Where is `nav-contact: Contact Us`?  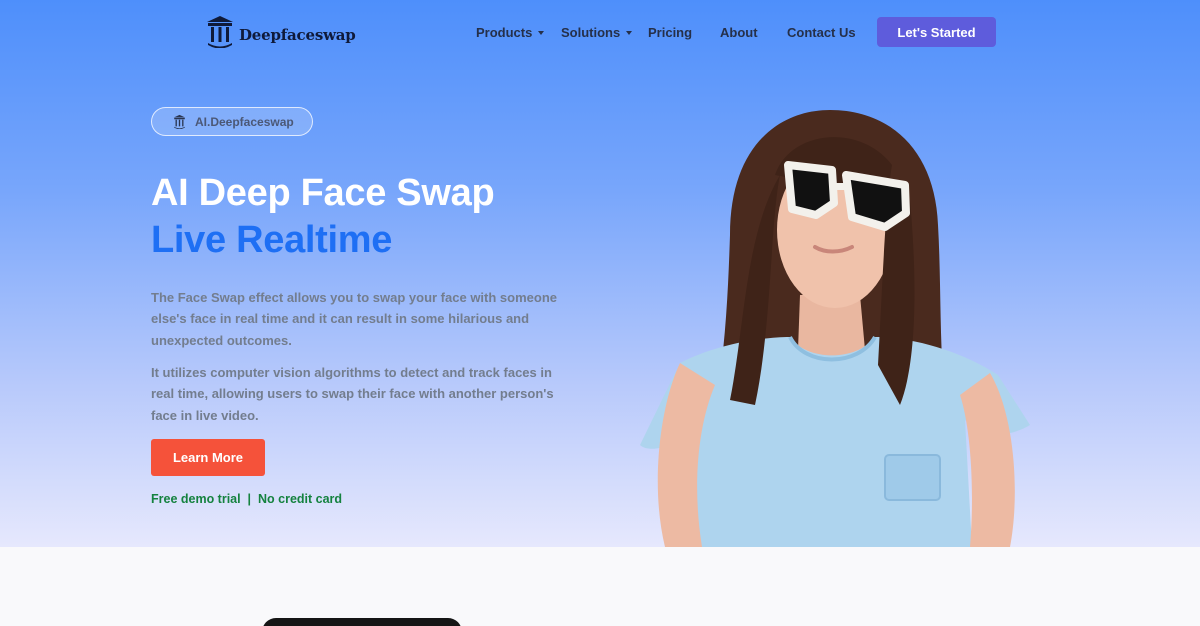
nav-contact: Contact Us is located at coordinates (821, 32).